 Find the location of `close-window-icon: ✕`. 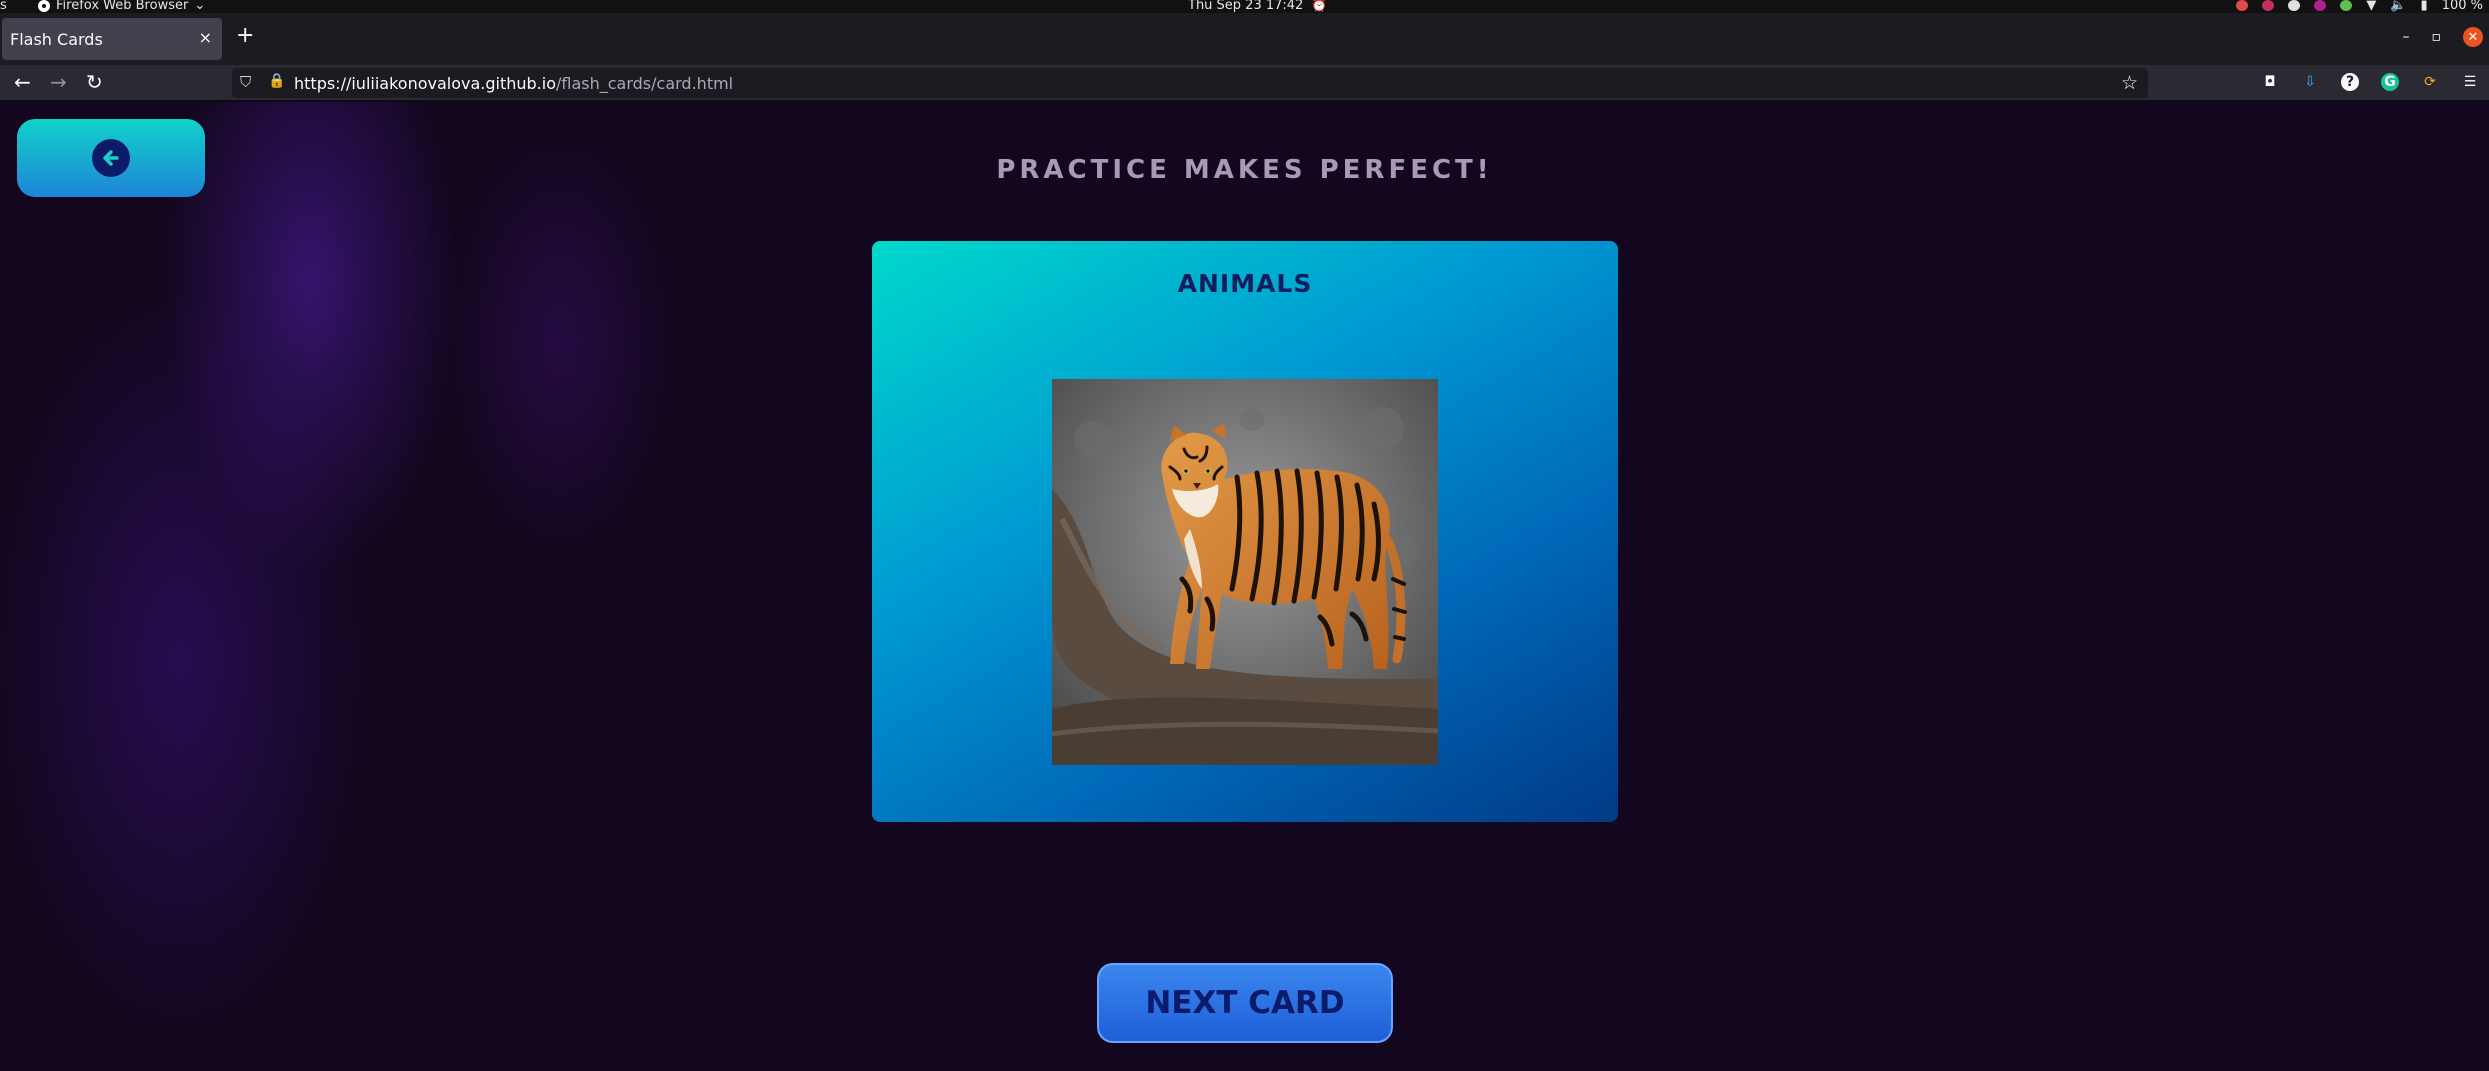

close-window-icon: ✕ is located at coordinates (2473, 37).